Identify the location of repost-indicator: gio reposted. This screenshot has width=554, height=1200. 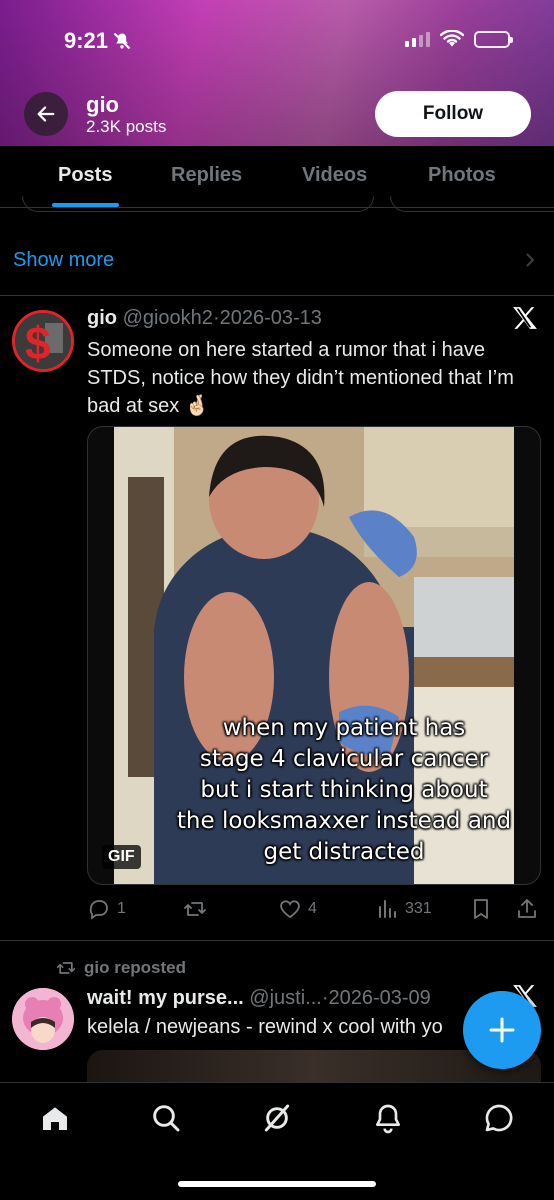
(121, 968).